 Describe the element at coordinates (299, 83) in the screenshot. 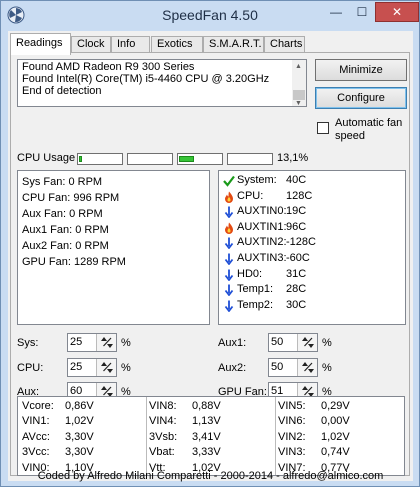

I see `log-scrollbar: ▲ ▼` at that location.